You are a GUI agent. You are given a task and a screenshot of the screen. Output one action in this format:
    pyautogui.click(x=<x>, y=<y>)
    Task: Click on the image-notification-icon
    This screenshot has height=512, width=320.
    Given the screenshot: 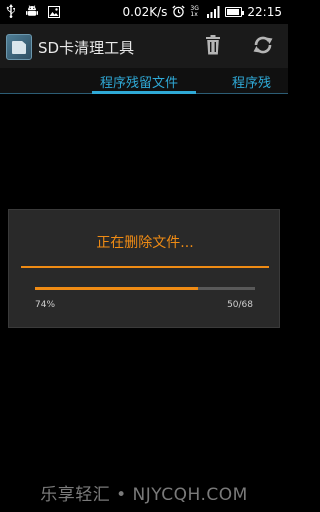 What is the action you would take?
    pyautogui.click(x=54, y=12)
    